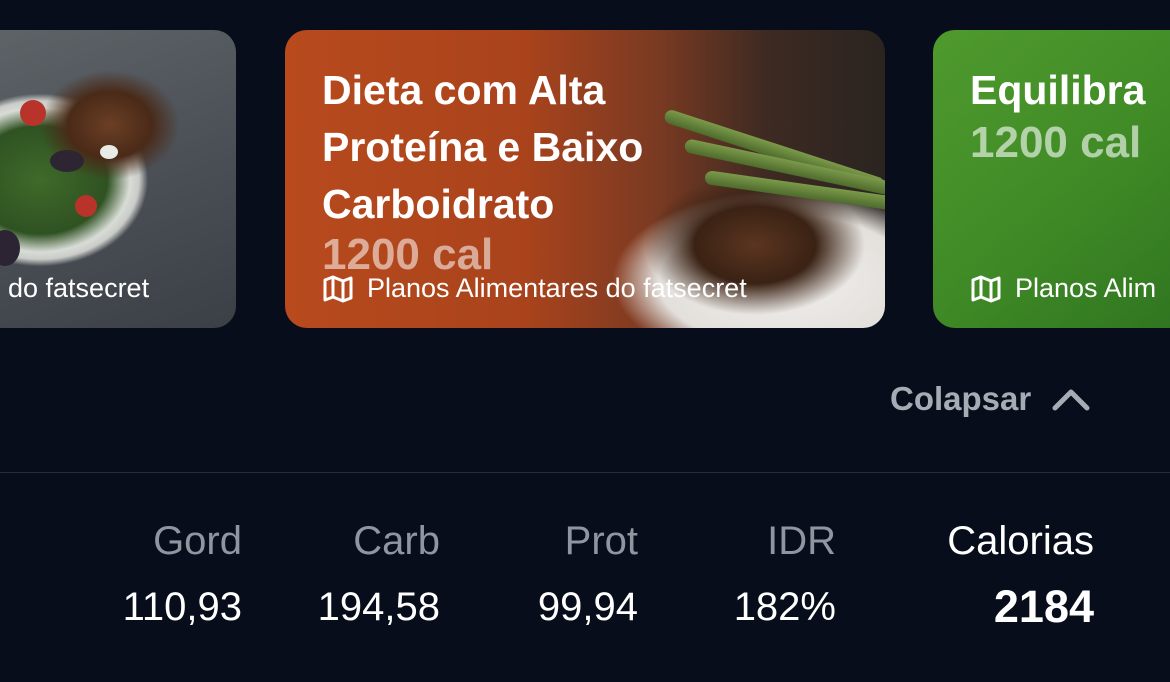  I want to click on meal-plan-card-salad: do fatsecret, so click(118, 179).